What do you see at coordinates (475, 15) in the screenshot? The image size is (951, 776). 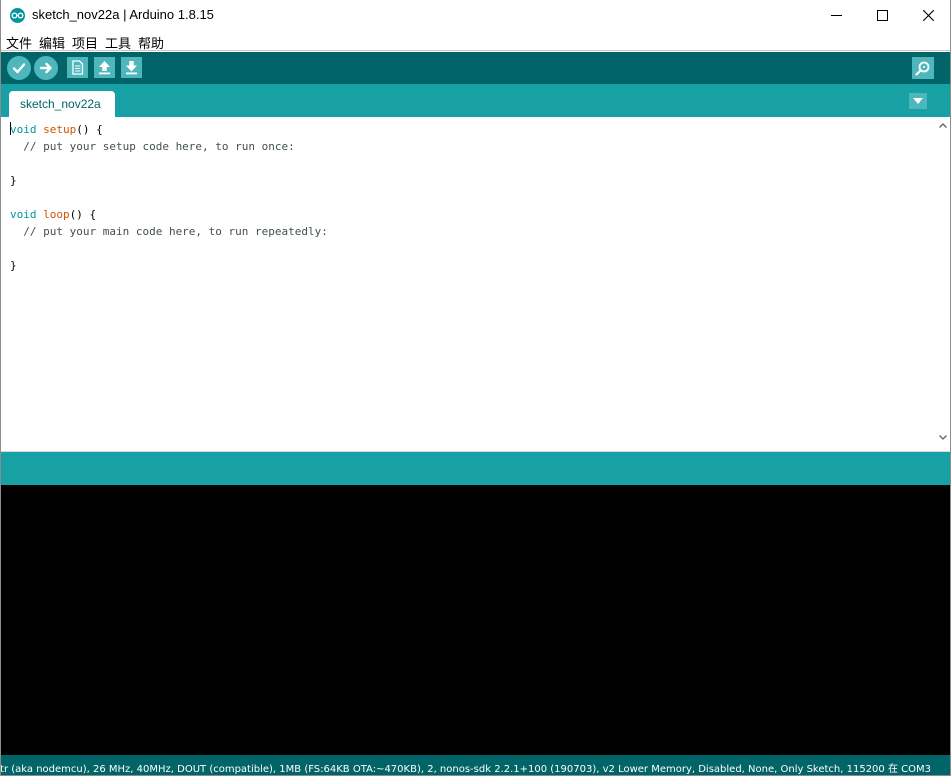 I see `title-bar: sketch_nov22a | Arduino 1.8.15` at bounding box center [475, 15].